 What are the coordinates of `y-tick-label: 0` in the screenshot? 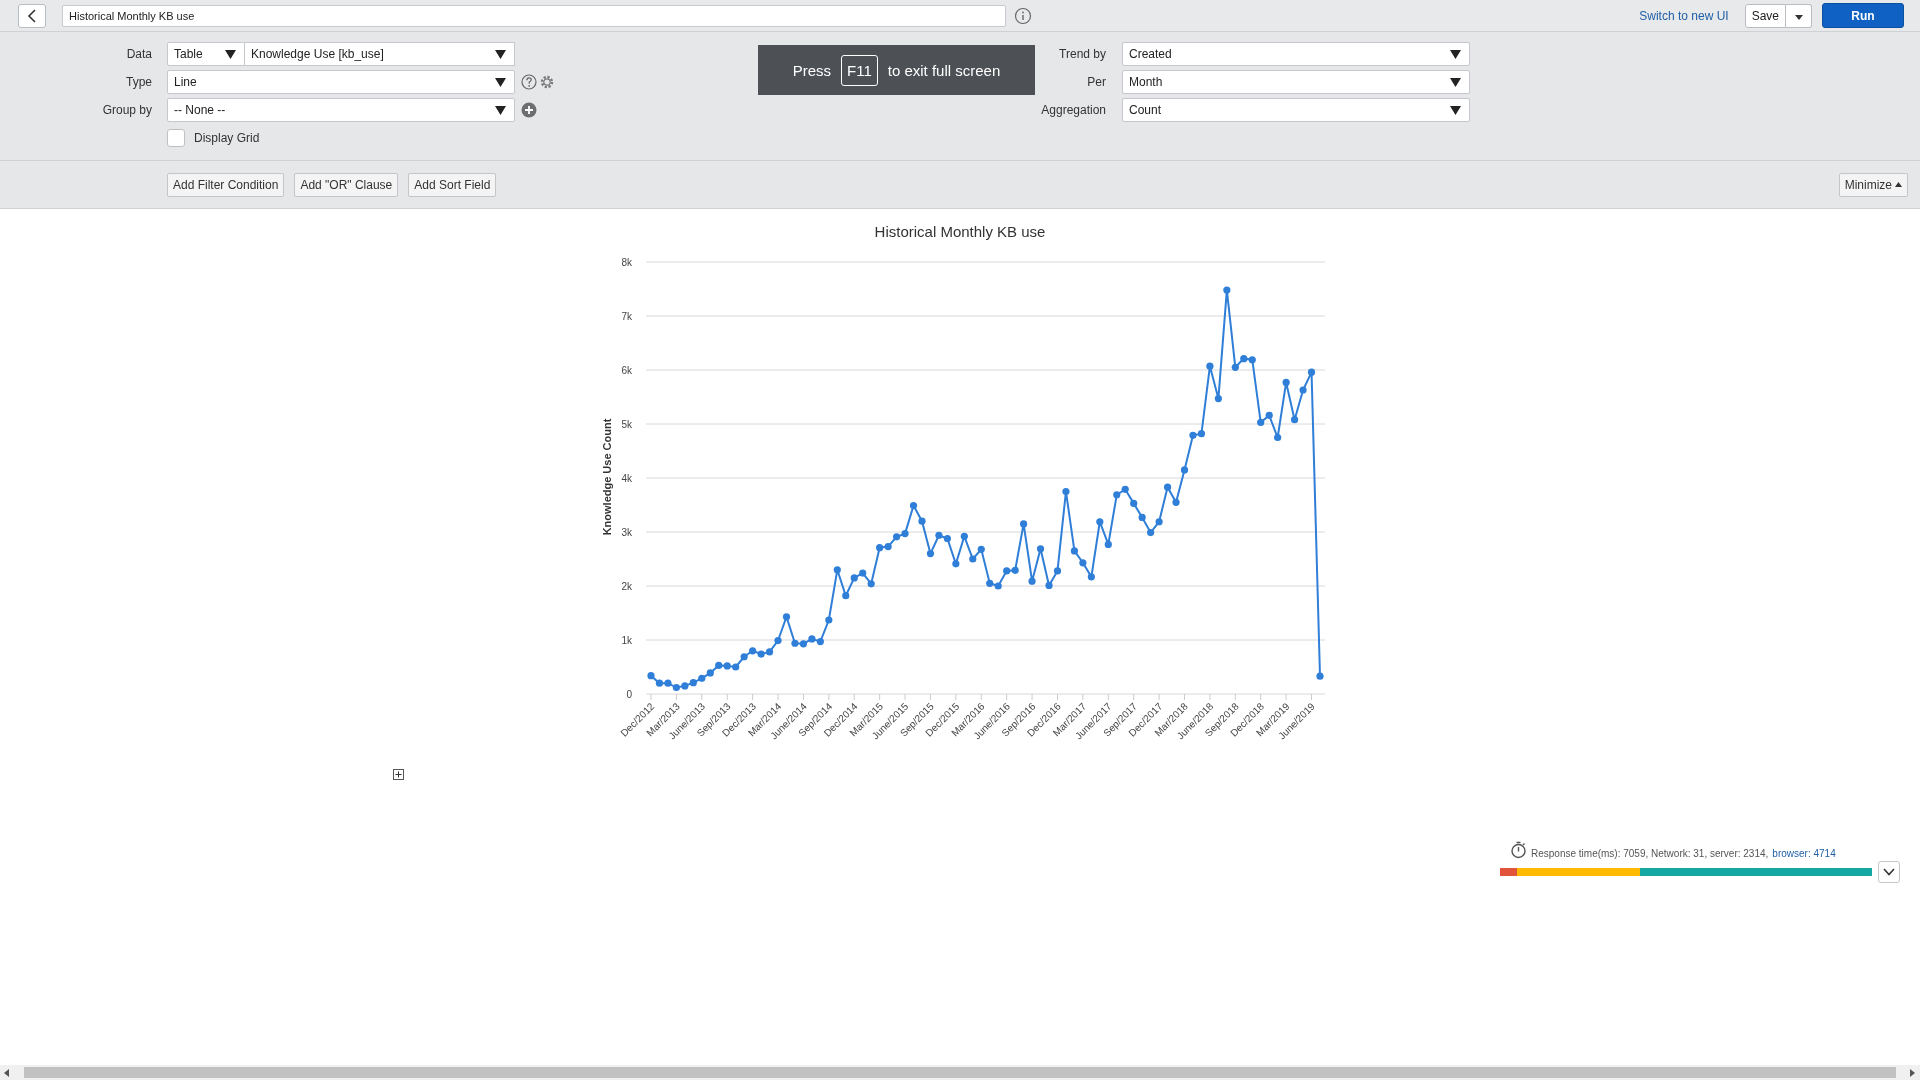 It's located at (629, 694).